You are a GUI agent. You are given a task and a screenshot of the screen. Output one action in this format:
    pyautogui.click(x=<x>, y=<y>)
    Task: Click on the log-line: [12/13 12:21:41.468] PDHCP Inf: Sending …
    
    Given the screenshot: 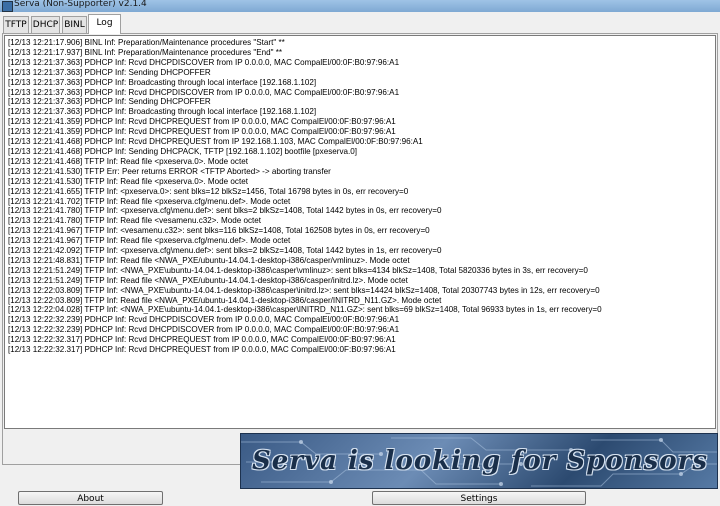 What is the action you would take?
    pyautogui.click(x=182, y=151)
    